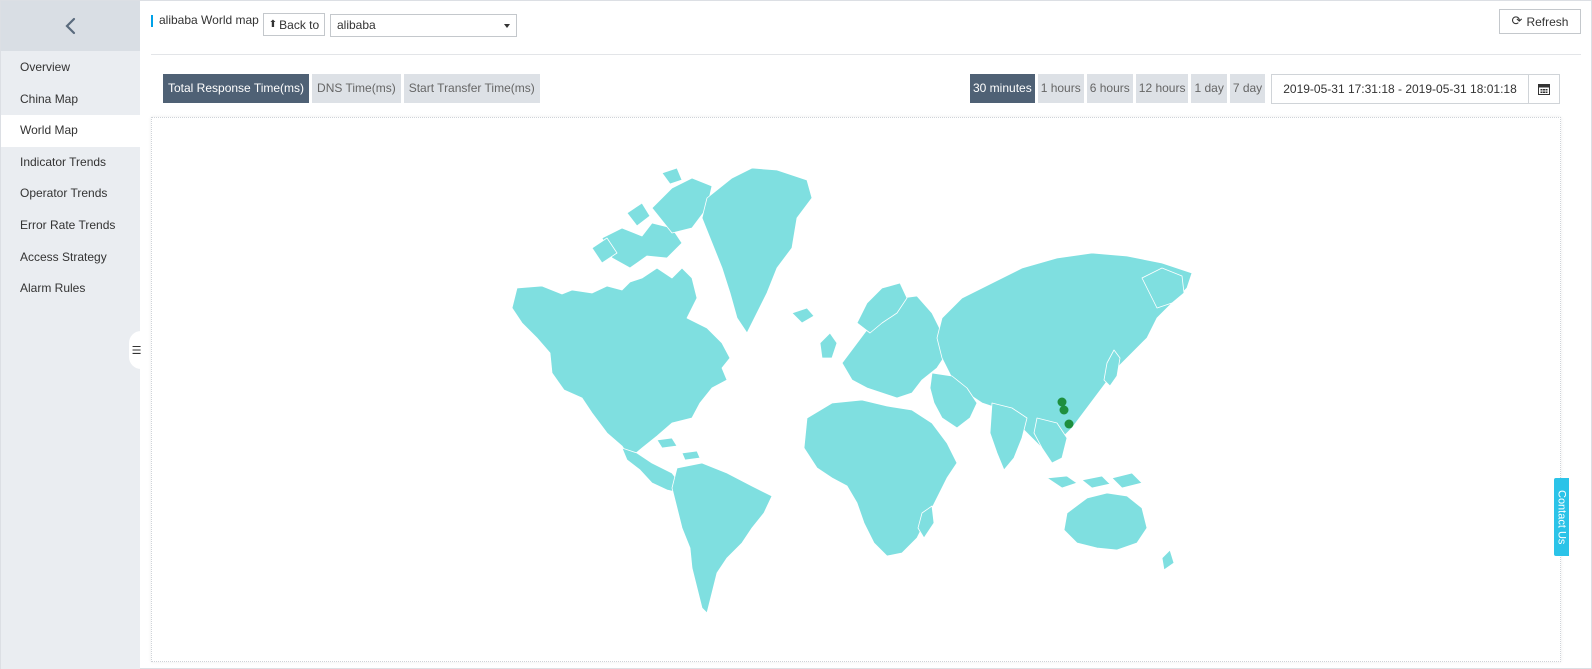 This screenshot has height=669, width=1592. I want to click on australia-shape, so click(1105, 521).